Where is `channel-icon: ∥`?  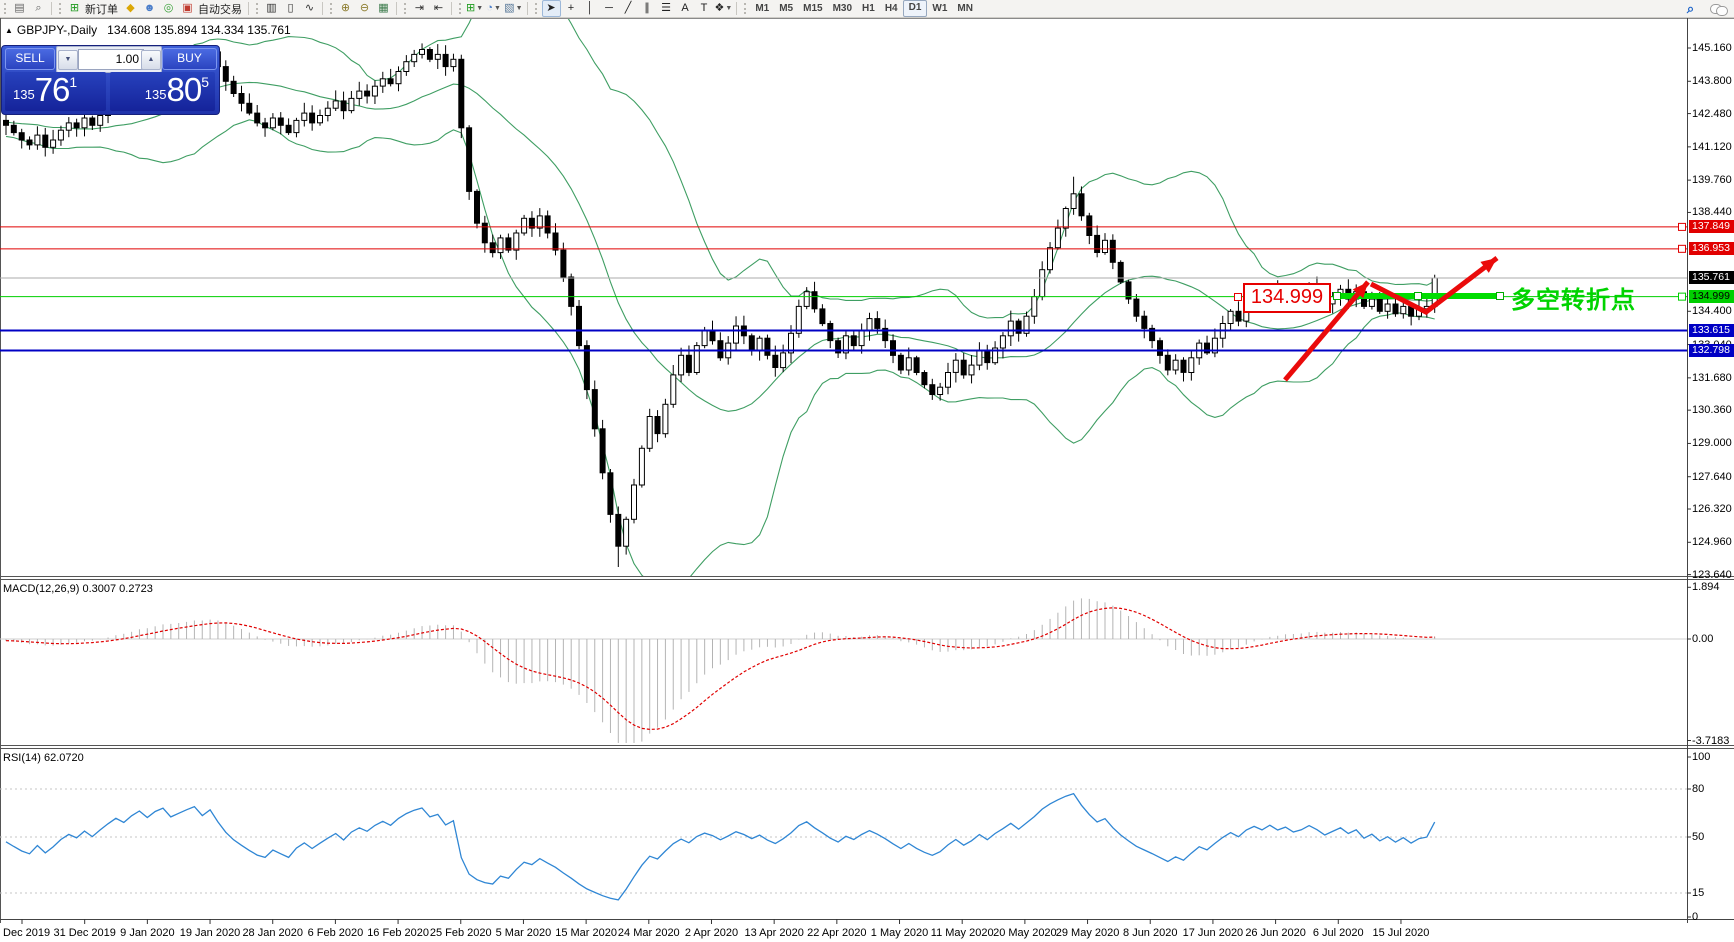 channel-icon: ∥ is located at coordinates (647, 8).